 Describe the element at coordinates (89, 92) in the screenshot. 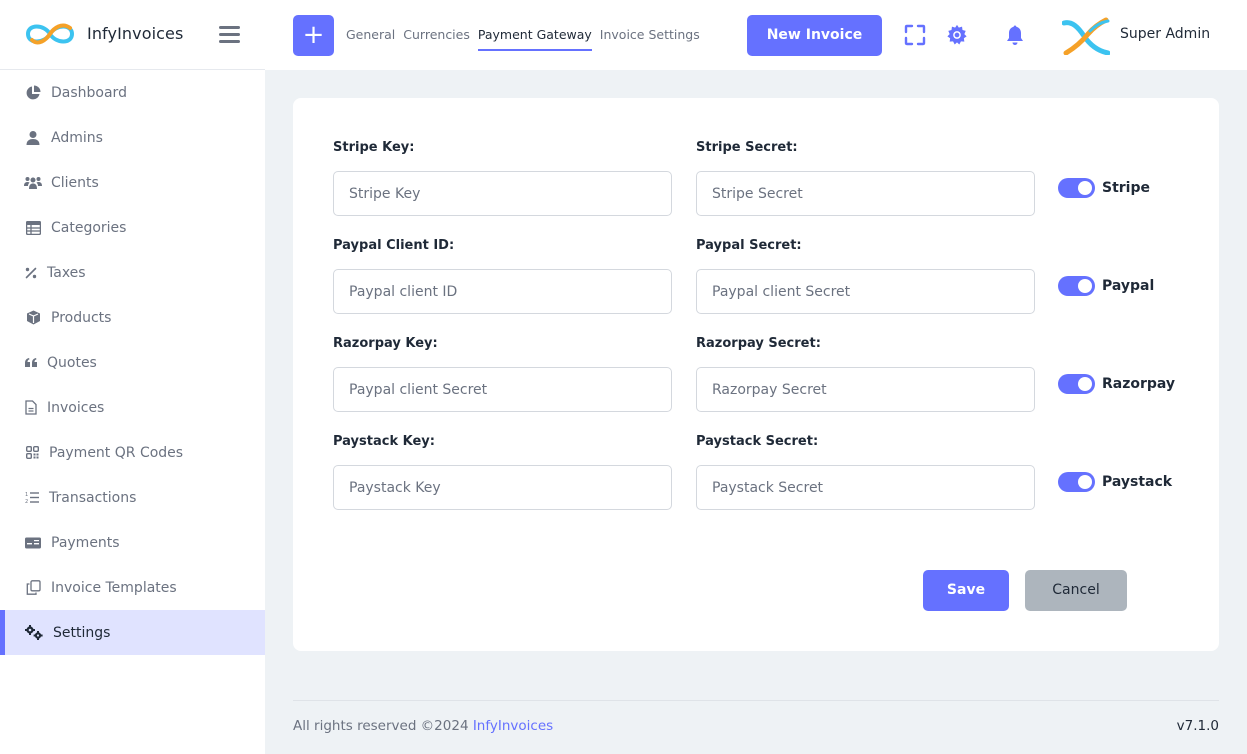

I see `sidebar-item-label: Dashboard` at that location.